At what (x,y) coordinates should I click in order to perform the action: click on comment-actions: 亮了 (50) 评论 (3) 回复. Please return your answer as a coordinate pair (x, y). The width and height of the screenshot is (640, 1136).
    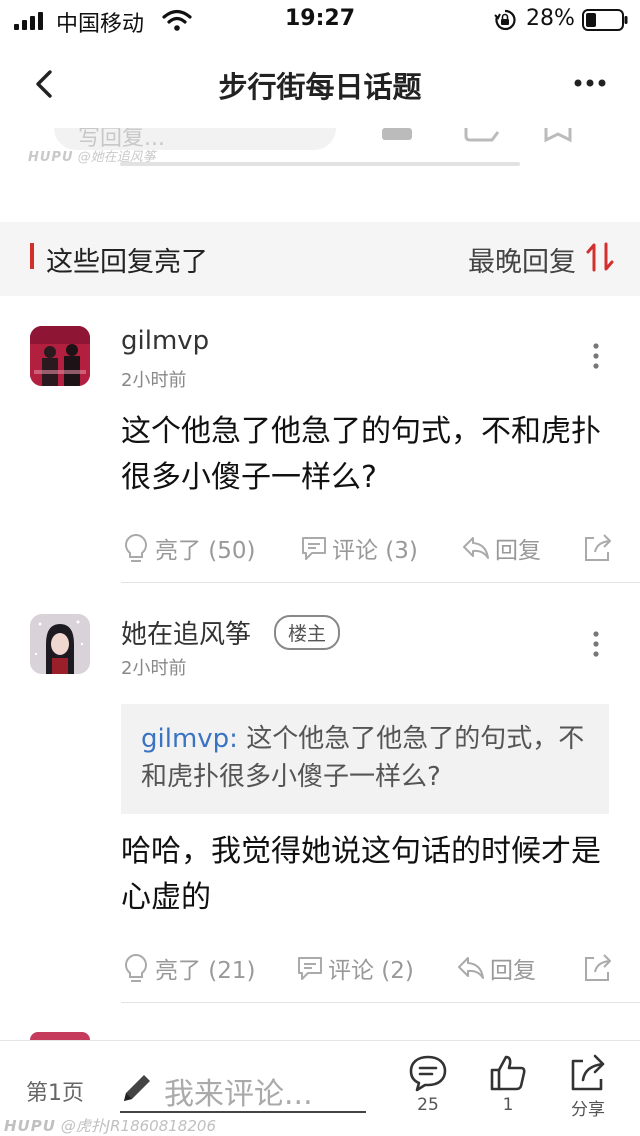
    Looking at the image, I should click on (320, 548).